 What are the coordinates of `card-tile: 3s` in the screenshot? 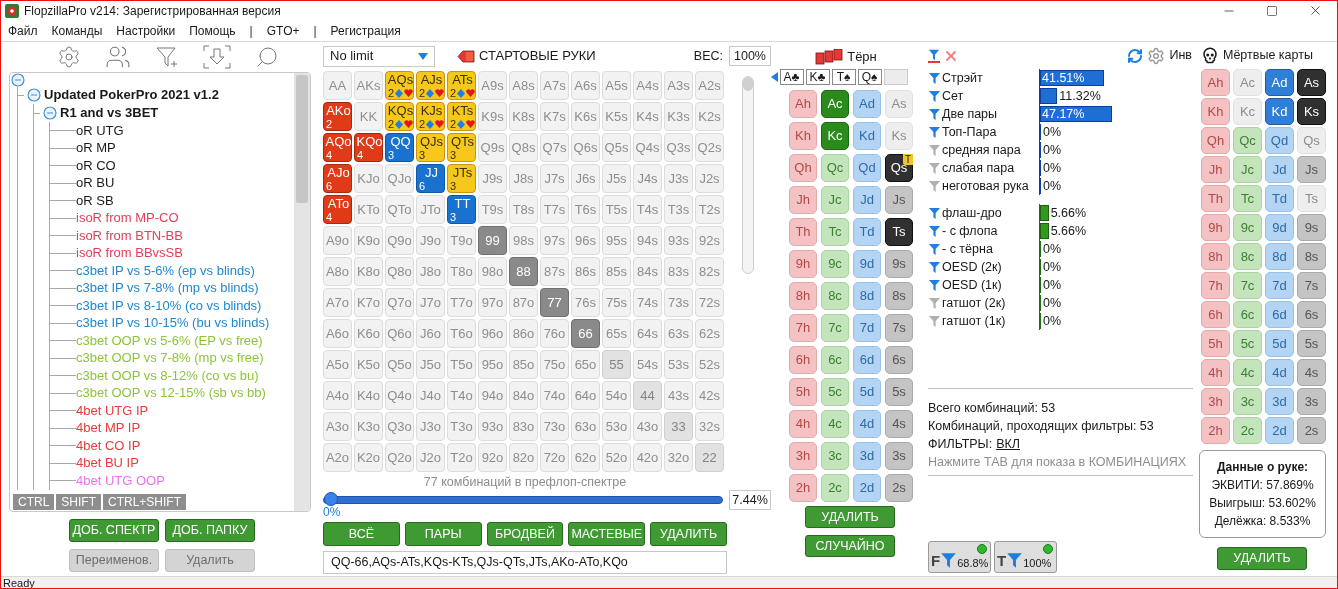 It's located at (1311, 401).